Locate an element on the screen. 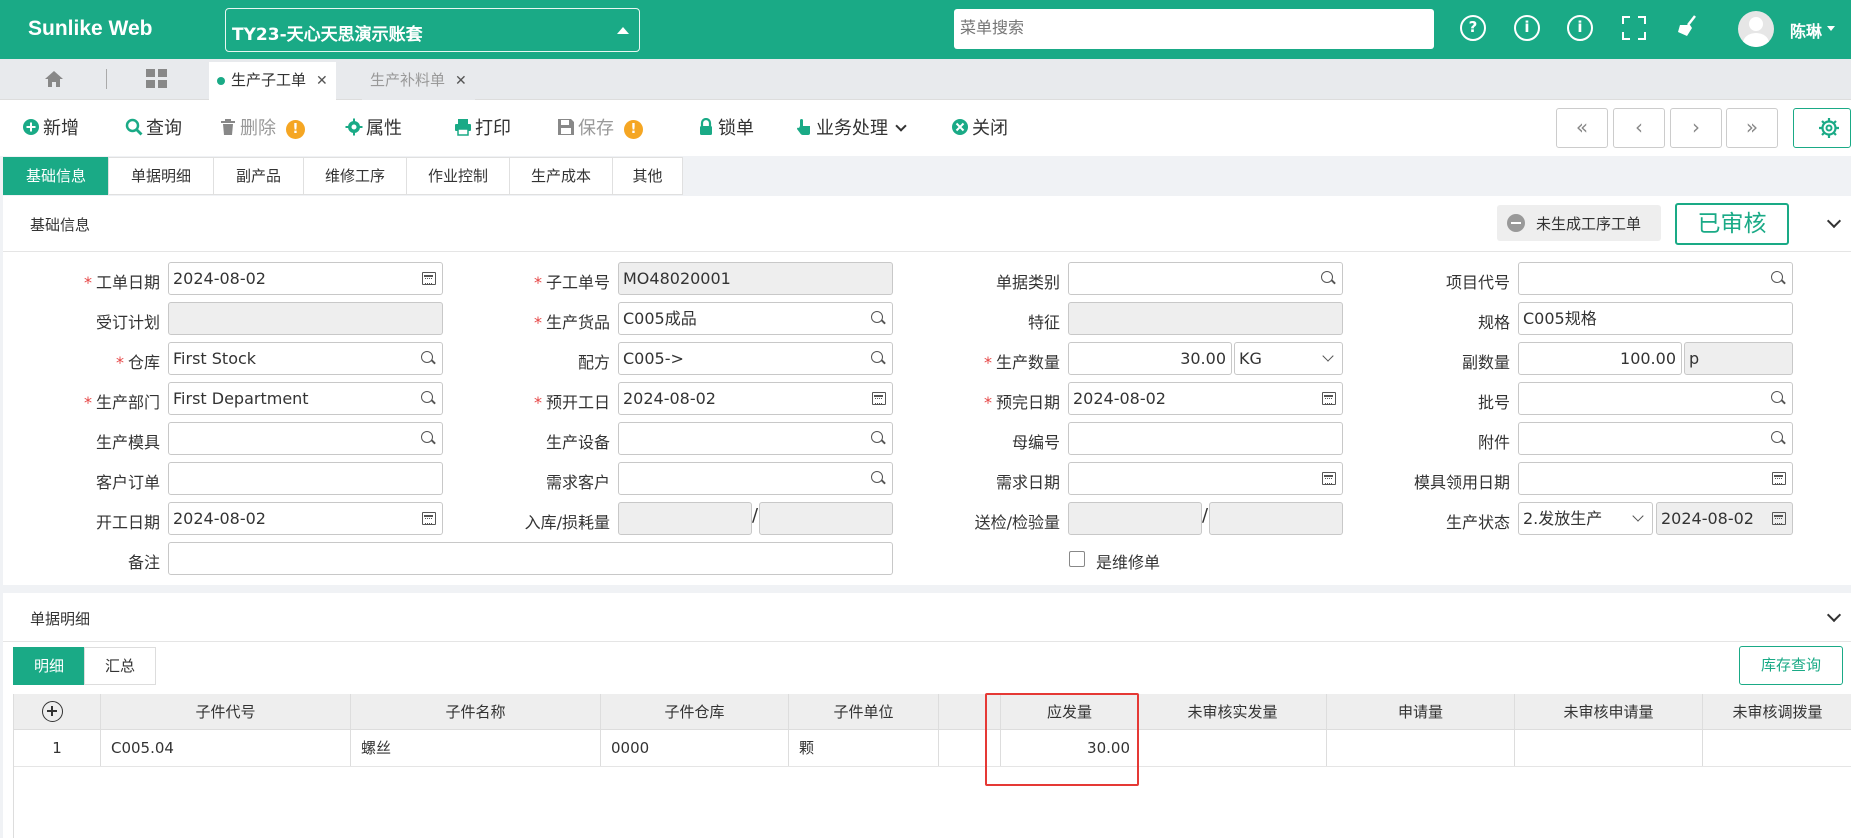  lock-button: 锁单 is located at coordinates (725, 127).